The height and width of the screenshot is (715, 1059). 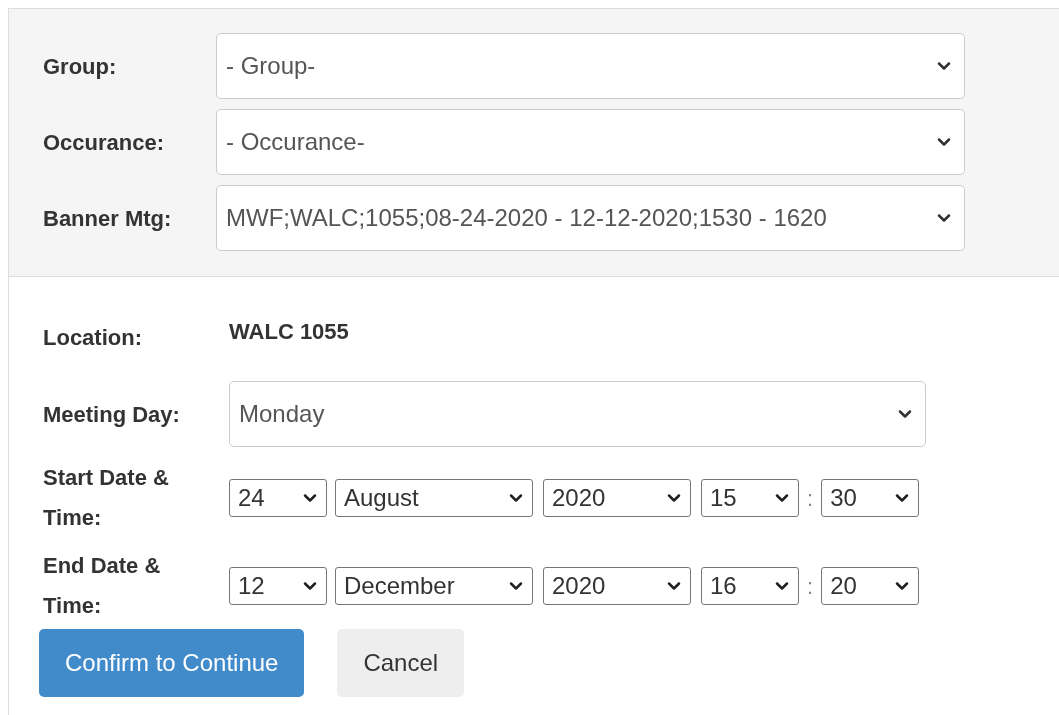 I want to click on dropdown-field: 12, so click(x=278, y=586).